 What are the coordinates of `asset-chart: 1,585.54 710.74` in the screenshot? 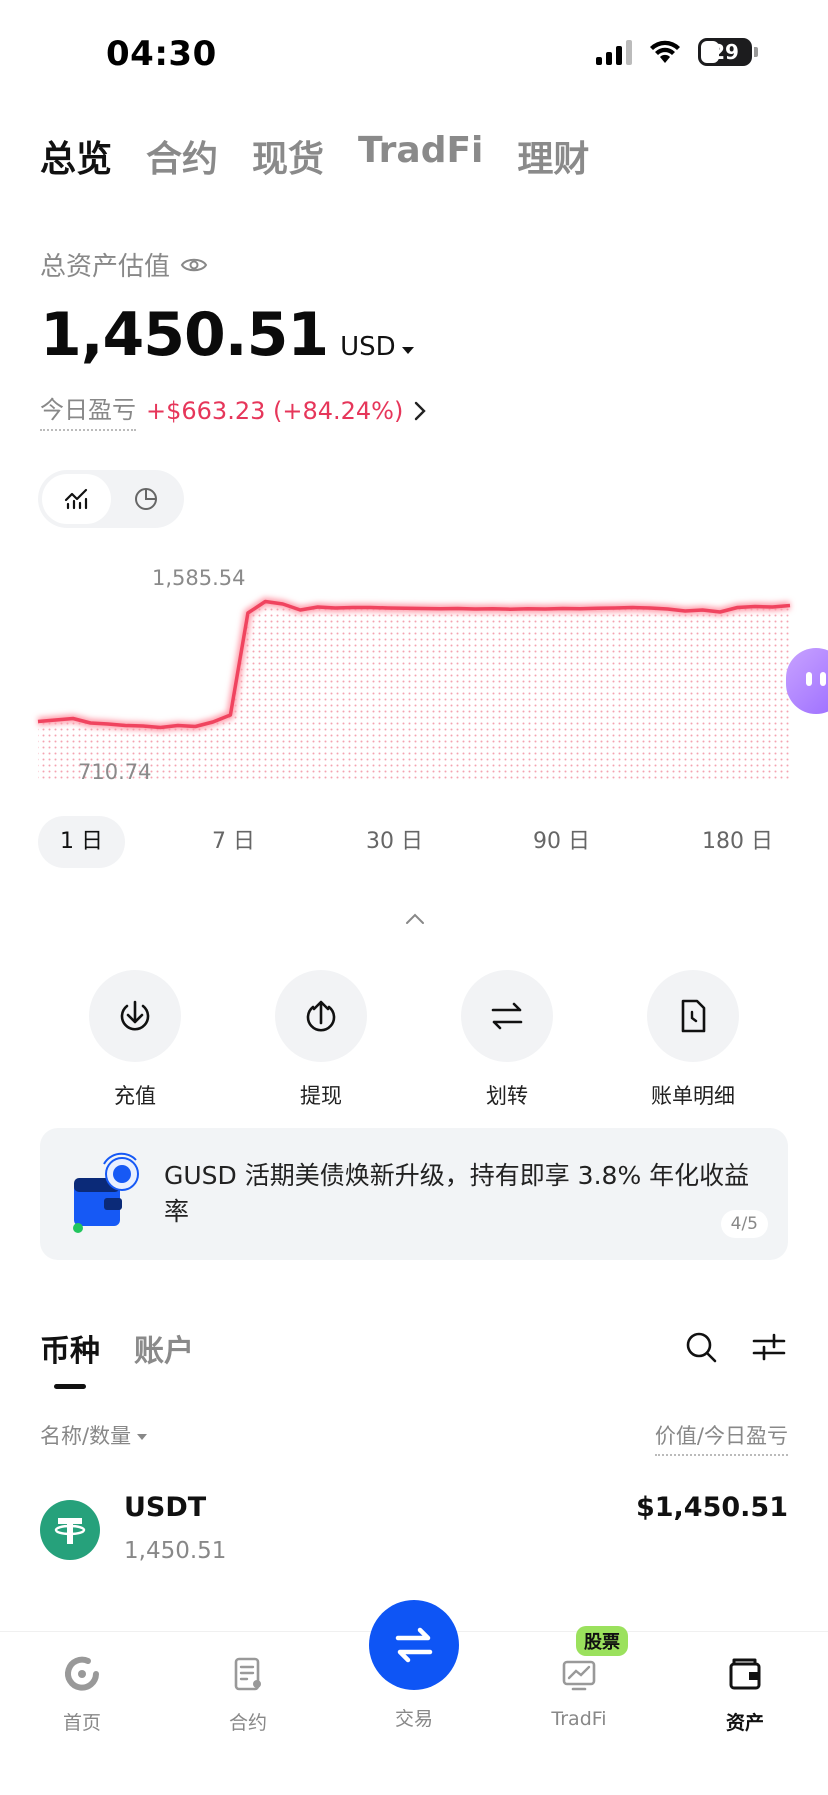 It's located at (414, 675).